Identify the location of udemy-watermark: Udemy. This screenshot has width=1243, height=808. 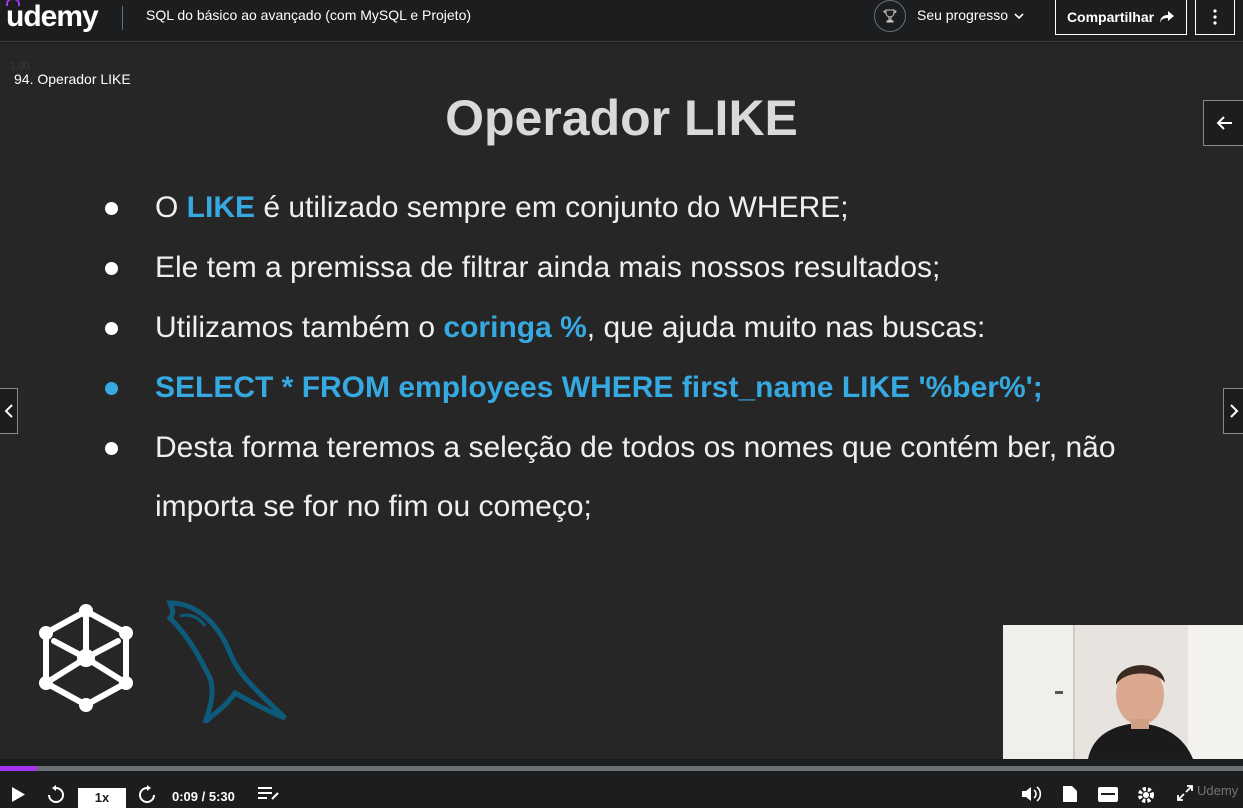
(1218, 790).